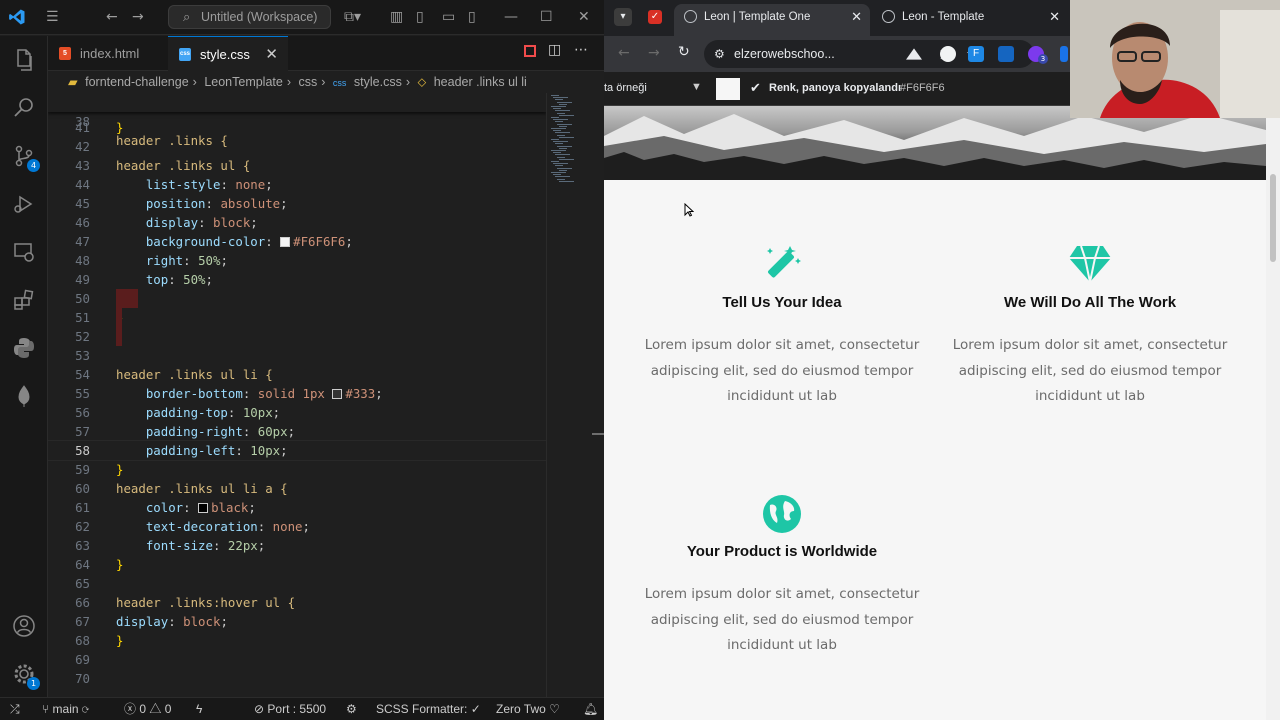  Describe the element at coordinates (655, 17) in the screenshot. I see `pinned-tab-icon: ✓` at that location.